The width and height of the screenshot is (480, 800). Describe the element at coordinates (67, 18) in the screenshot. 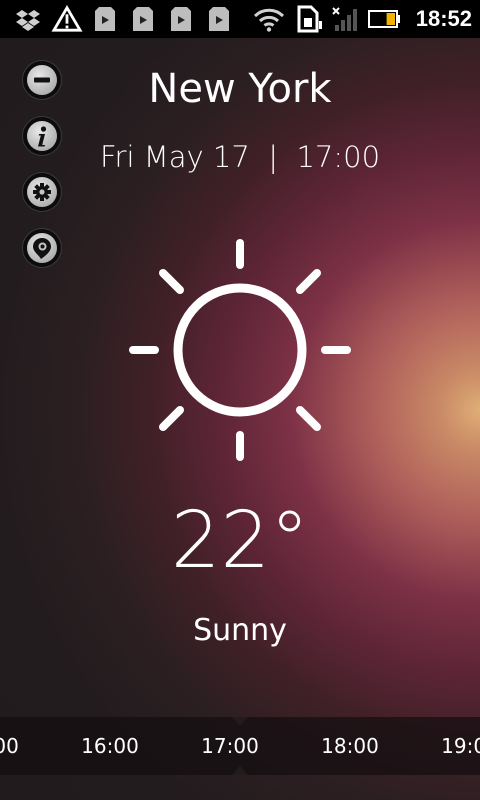

I see `alert-icon` at that location.